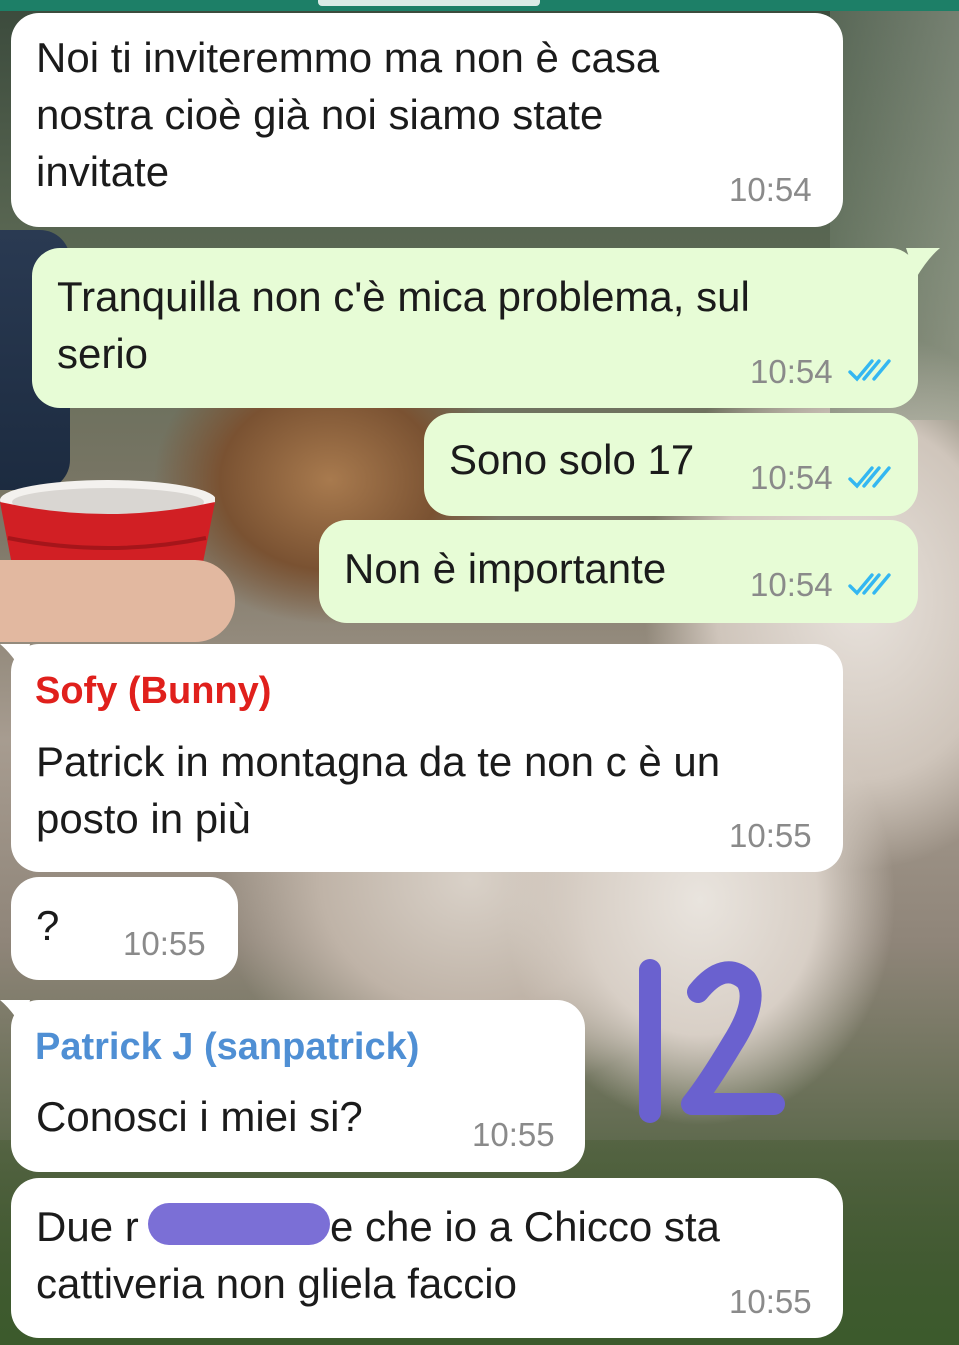 Image resolution: width=959 pixels, height=1345 pixels. I want to click on chat-header, so click(479, 5).